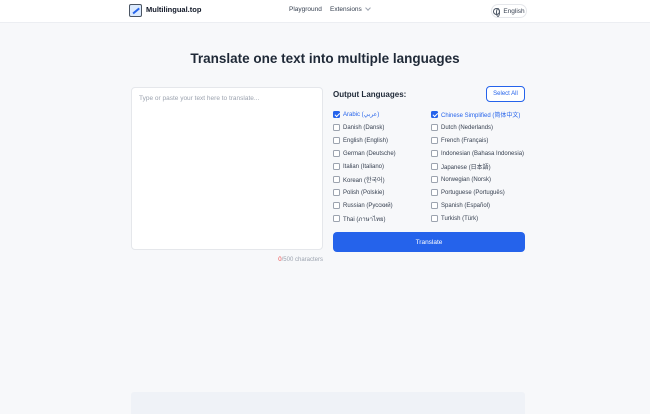 The height and width of the screenshot is (414, 650). What do you see at coordinates (364, 166) in the screenshot?
I see `language-option-label: Italian (Italiano)` at bounding box center [364, 166].